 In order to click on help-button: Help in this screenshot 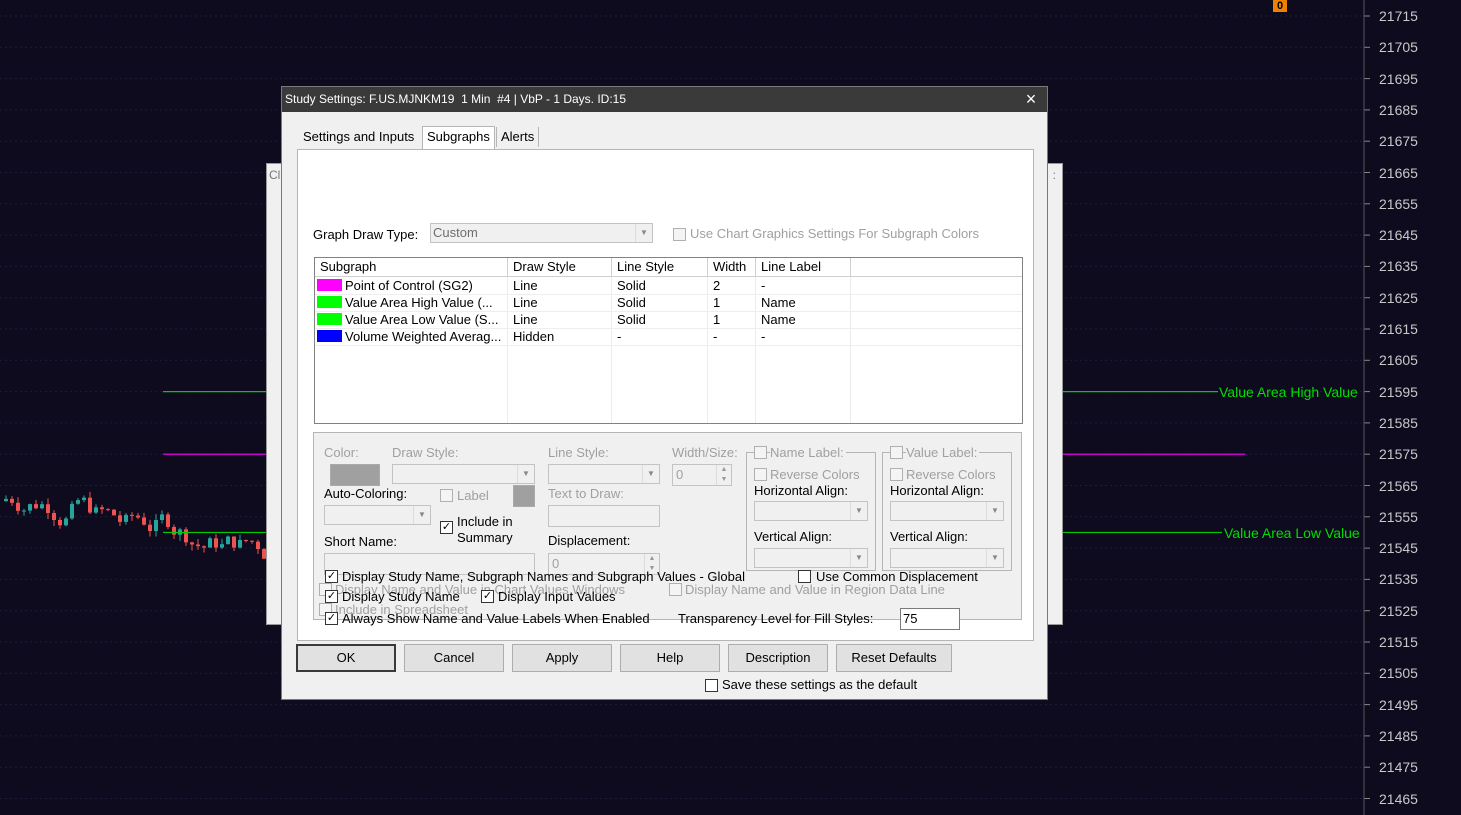, I will do `click(670, 658)`.